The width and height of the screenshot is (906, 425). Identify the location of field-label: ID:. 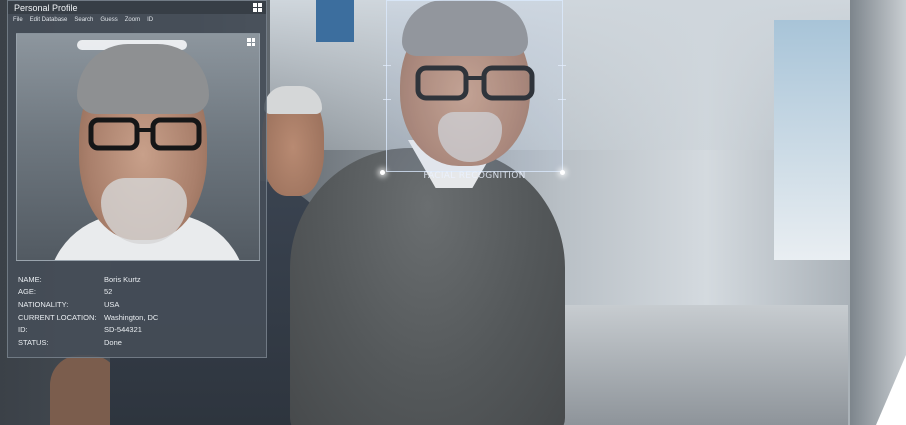
(23, 330).